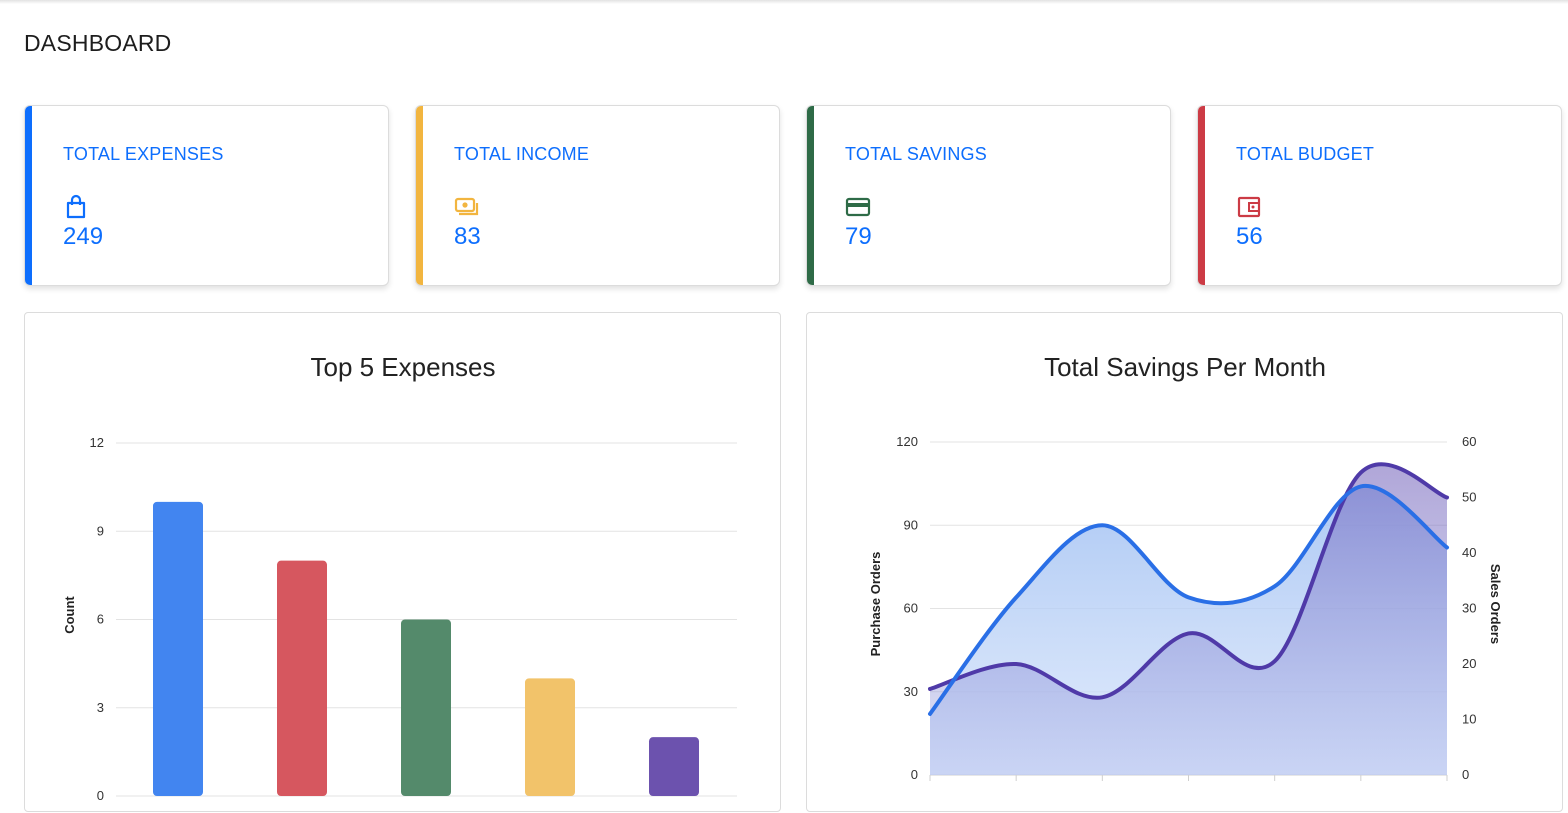 This screenshot has width=1568, height=813. What do you see at coordinates (76, 206) in the screenshot?
I see `shopping-bag-icon` at bounding box center [76, 206].